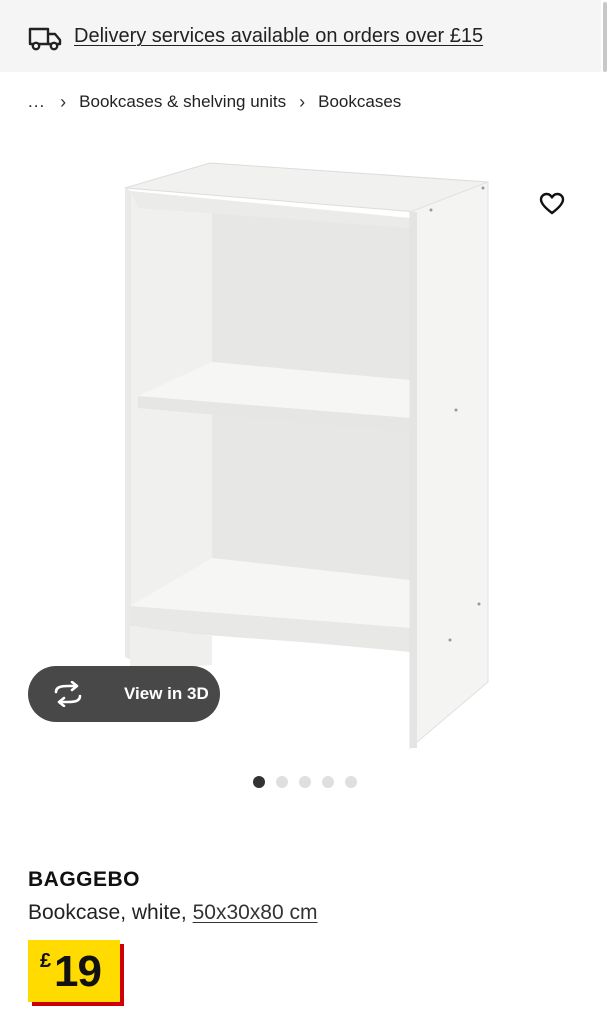  Describe the element at coordinates (78, 971) in the screenshot. I see `price-value: 19` at that location.